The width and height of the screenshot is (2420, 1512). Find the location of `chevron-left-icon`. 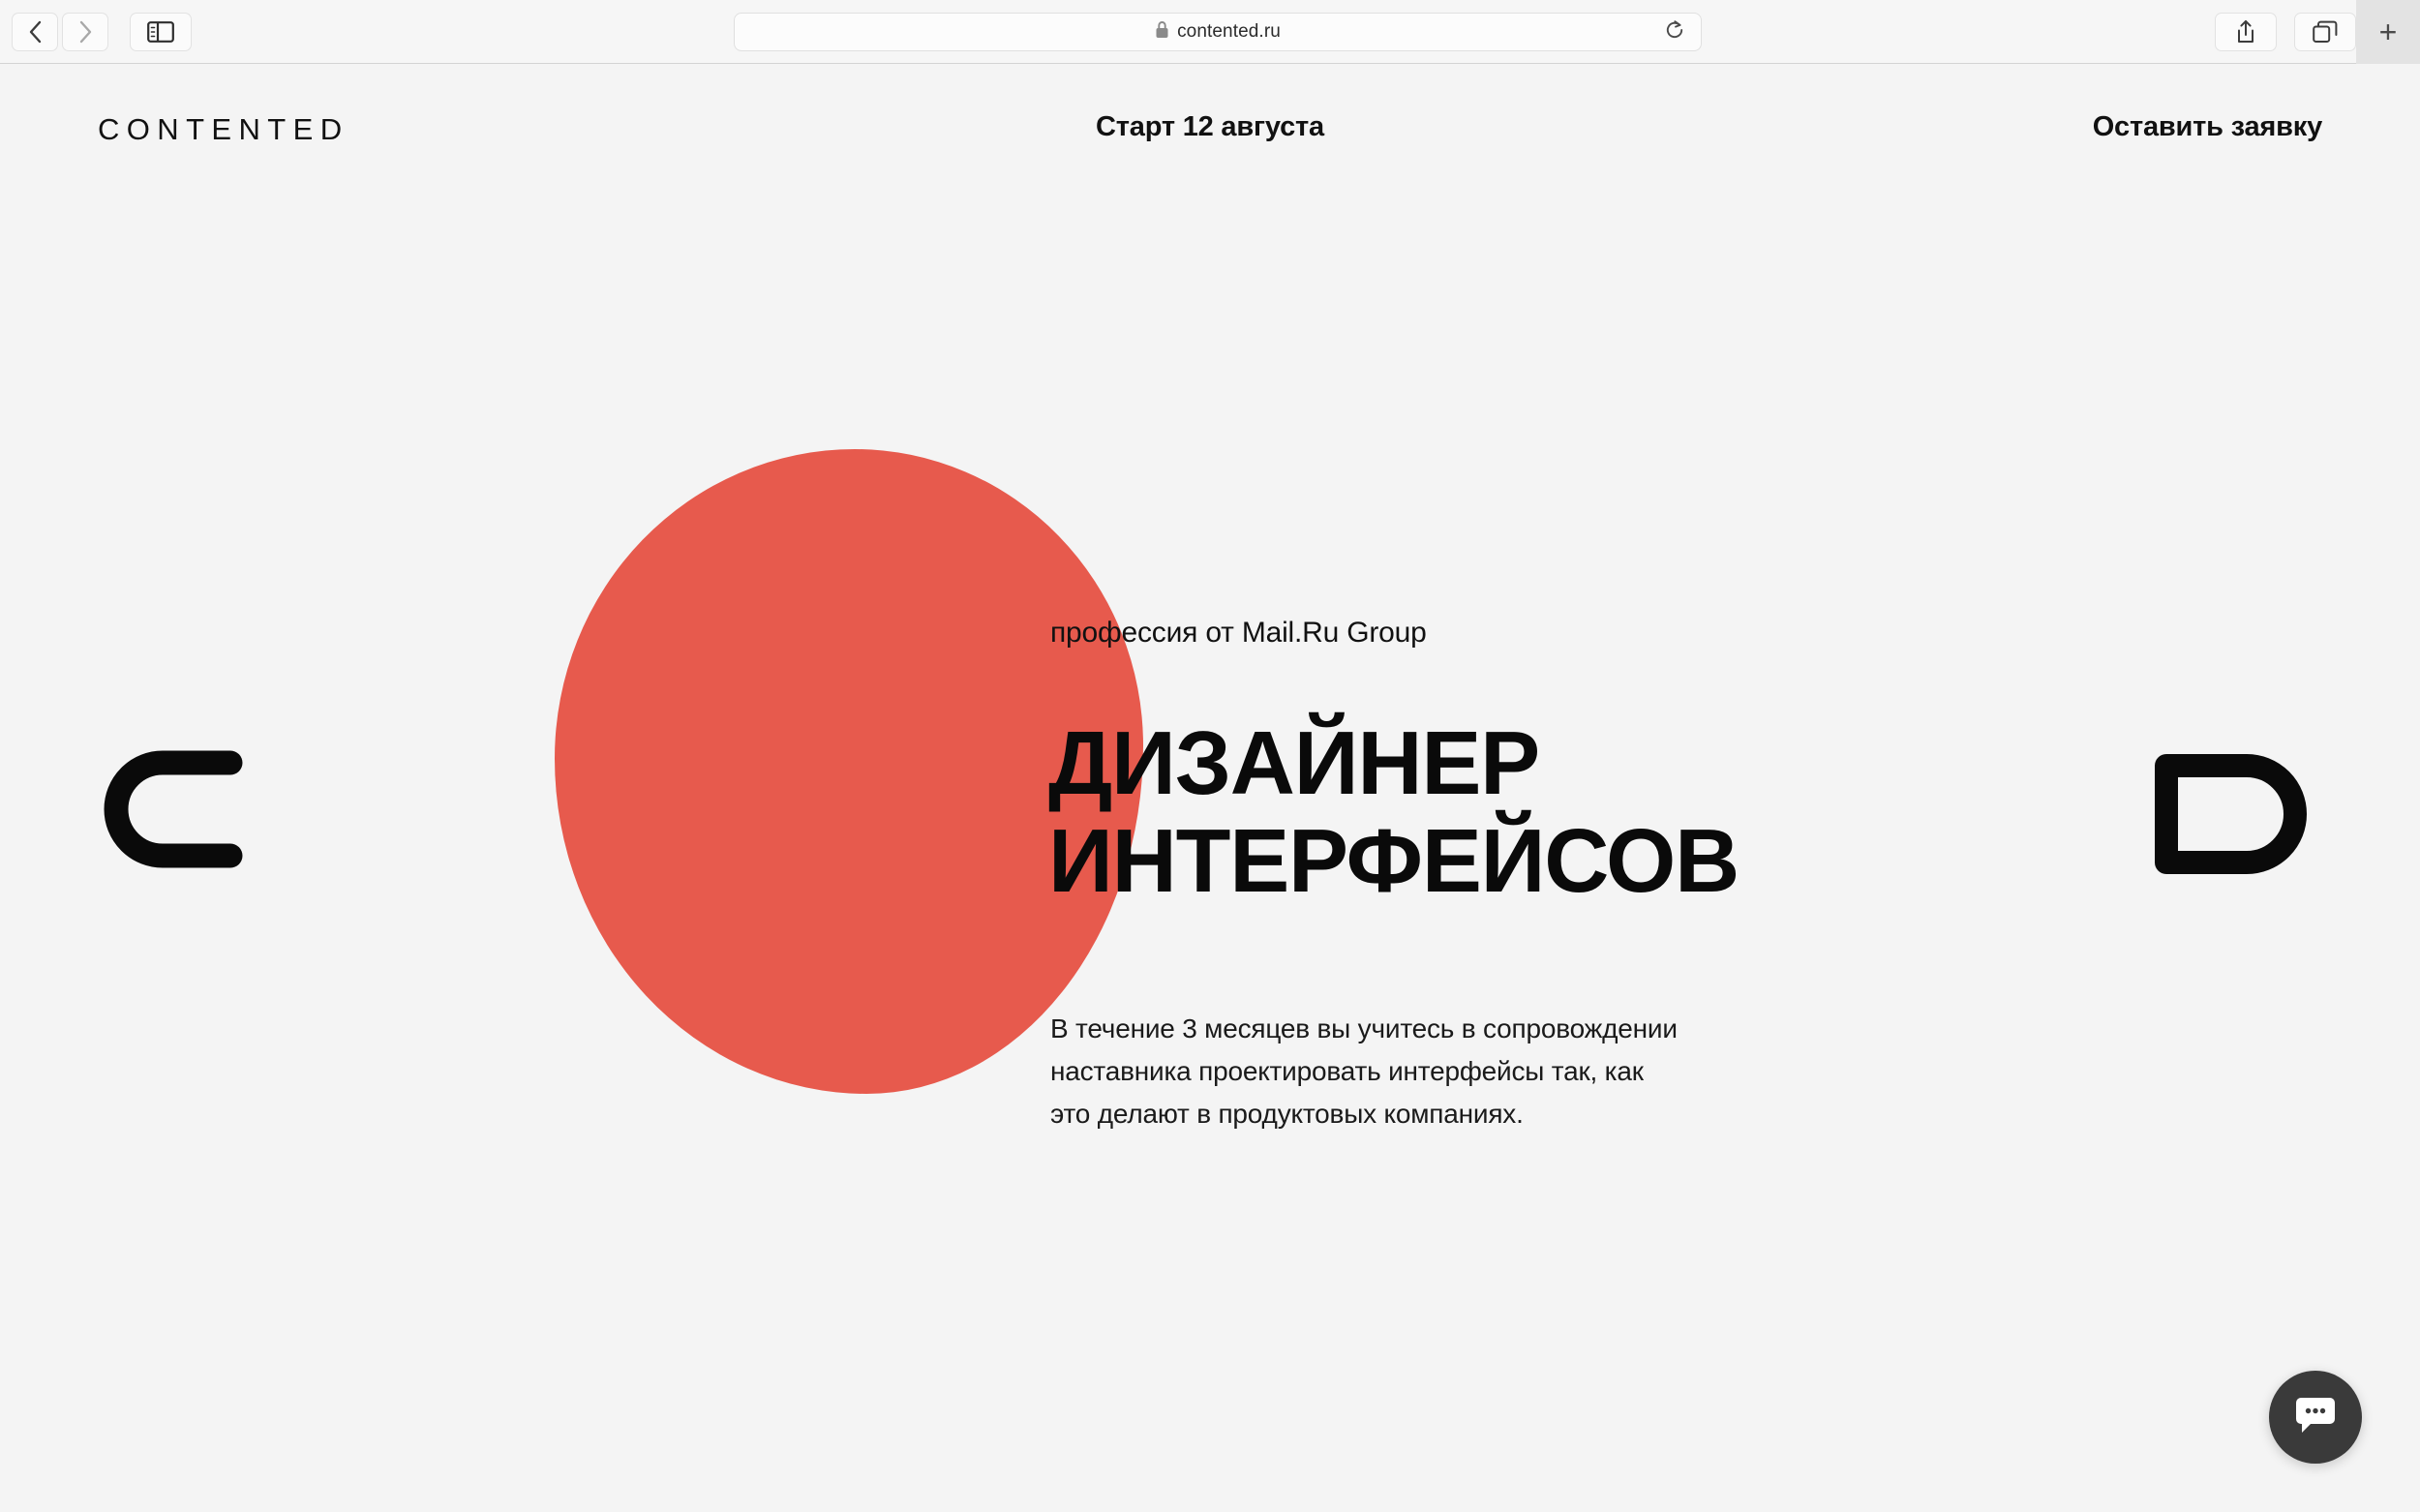

chevron-left-icon is located at coordinates (35, 32).